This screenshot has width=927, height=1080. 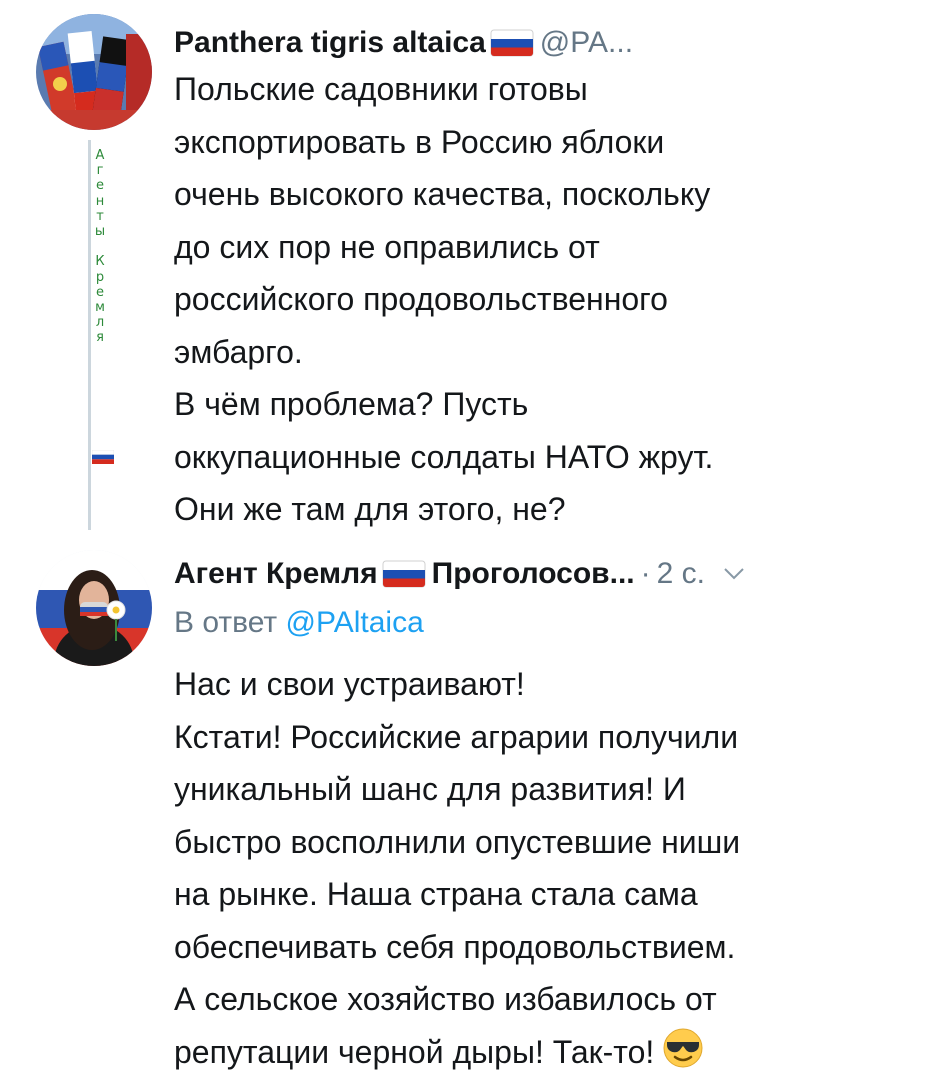 I want to click on flags-collage-avatar-icon, so click(x=94, y=72).